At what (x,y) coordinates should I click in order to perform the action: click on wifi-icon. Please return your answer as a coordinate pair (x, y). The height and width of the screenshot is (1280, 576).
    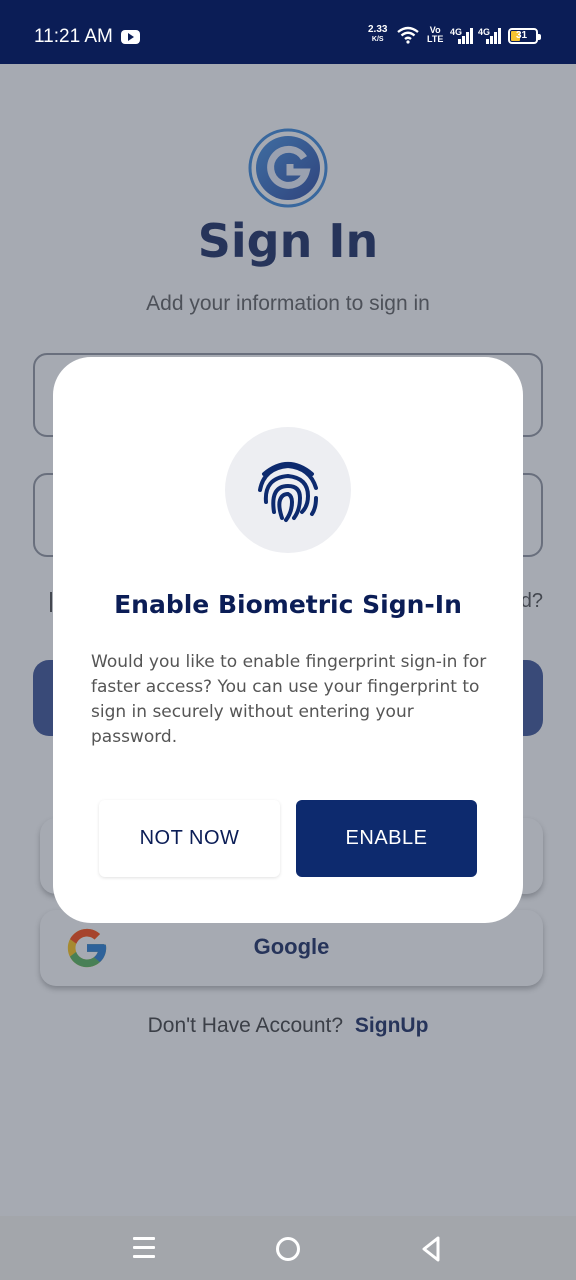
    Looking at the image, I should click on (408, 35).